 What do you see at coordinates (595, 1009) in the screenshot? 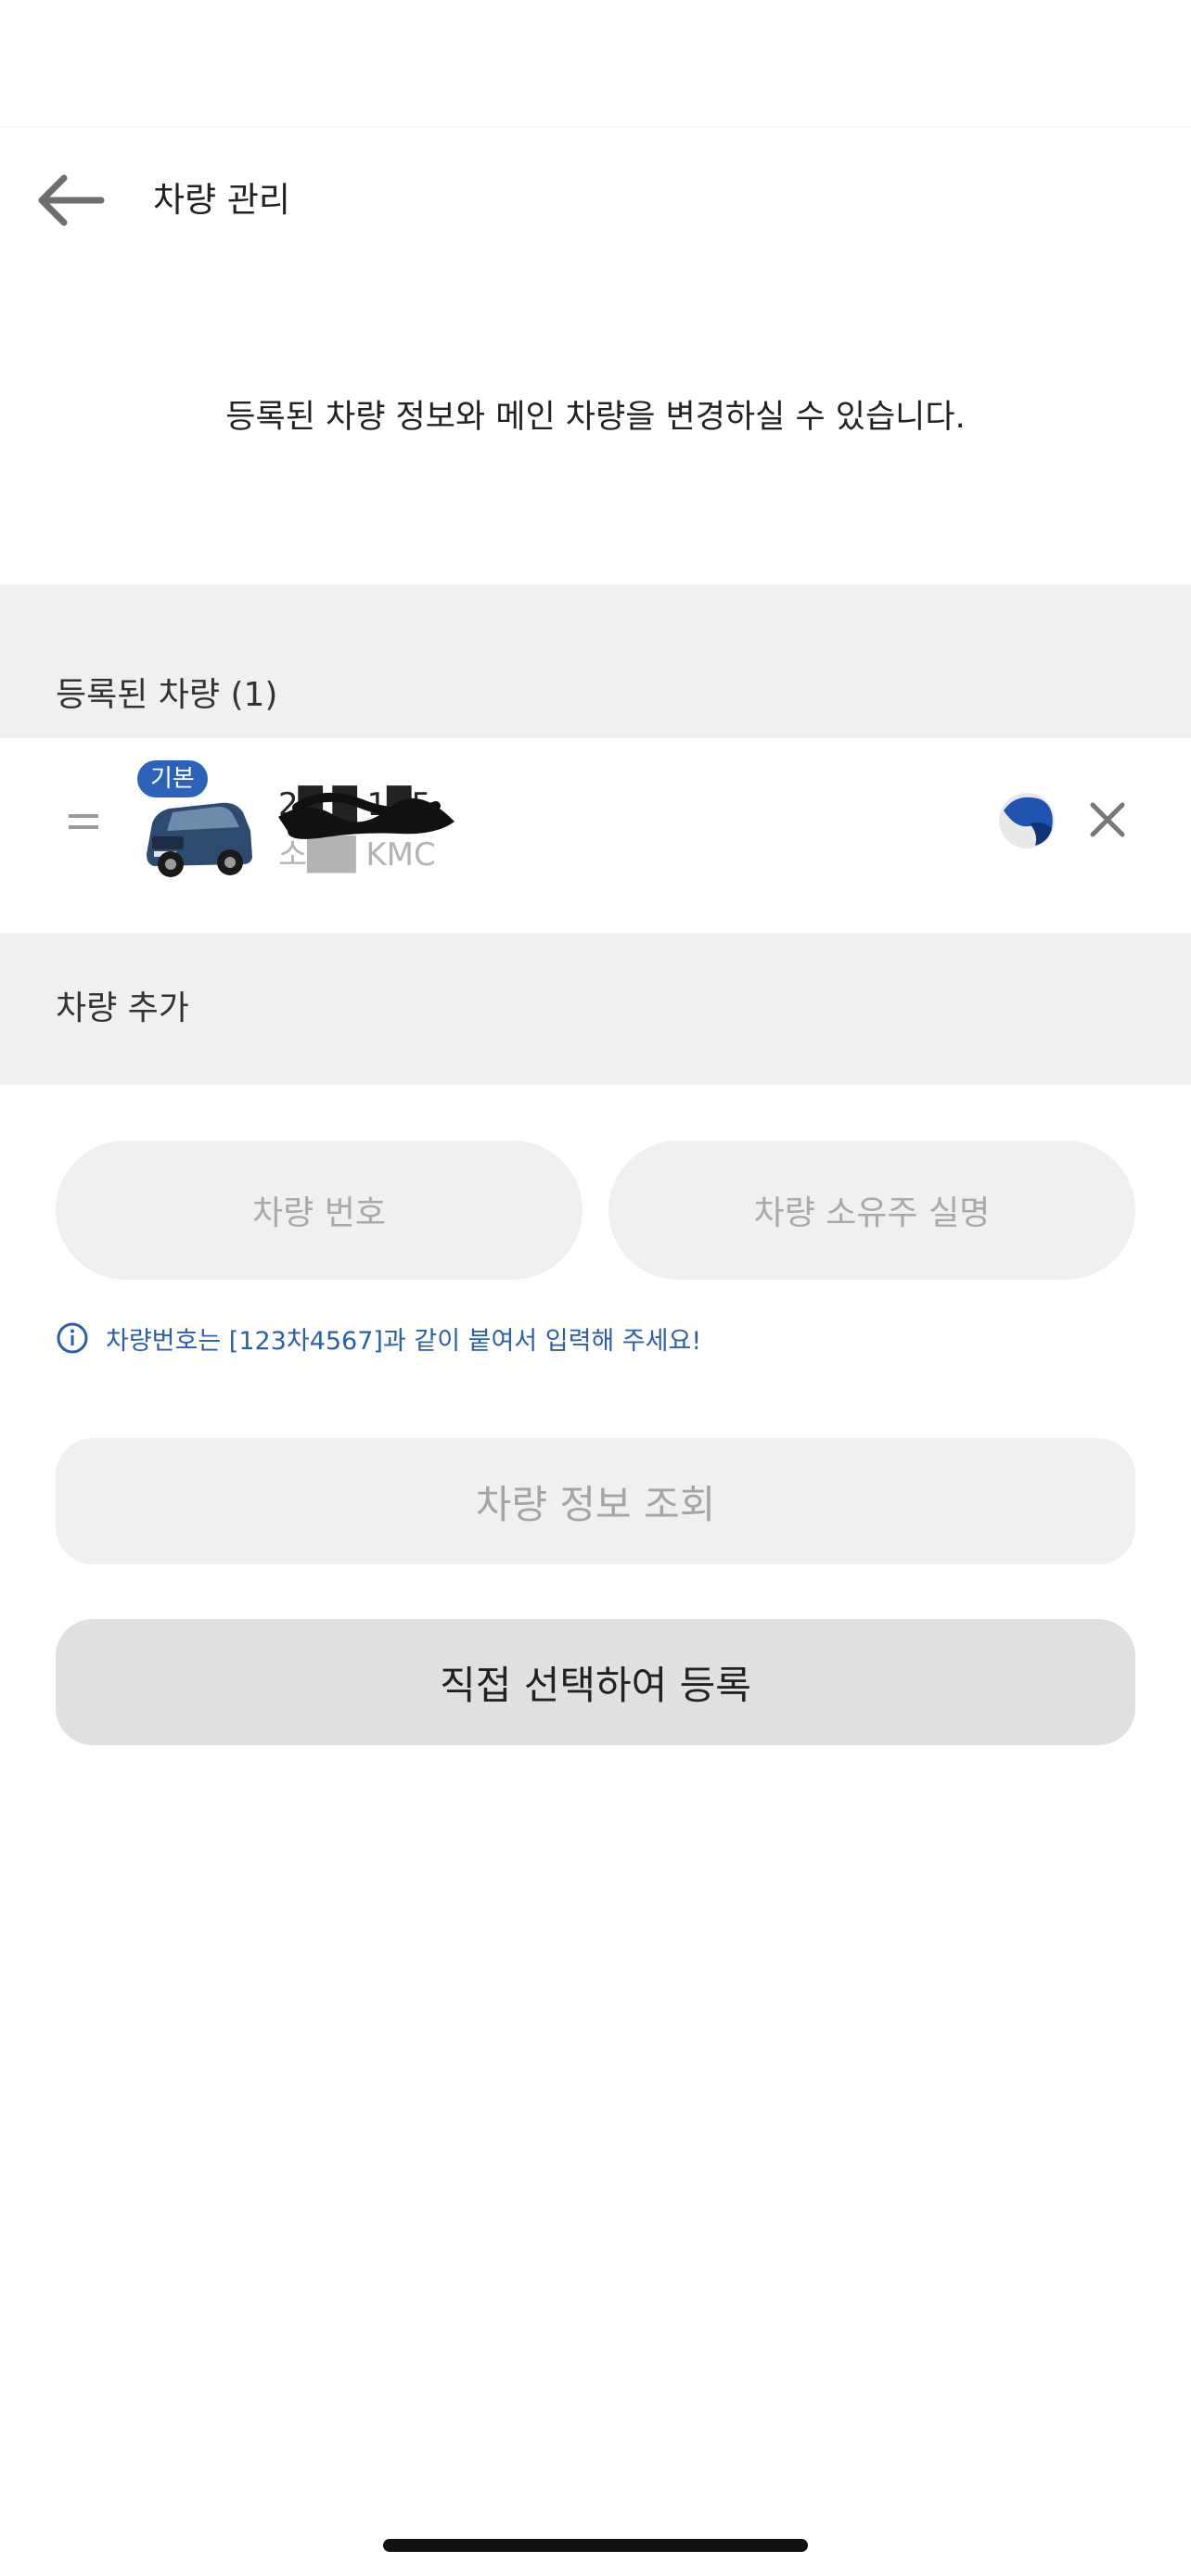
I see `add-vehicle-header: 차량 추가` at bounding box center [595, 1009].